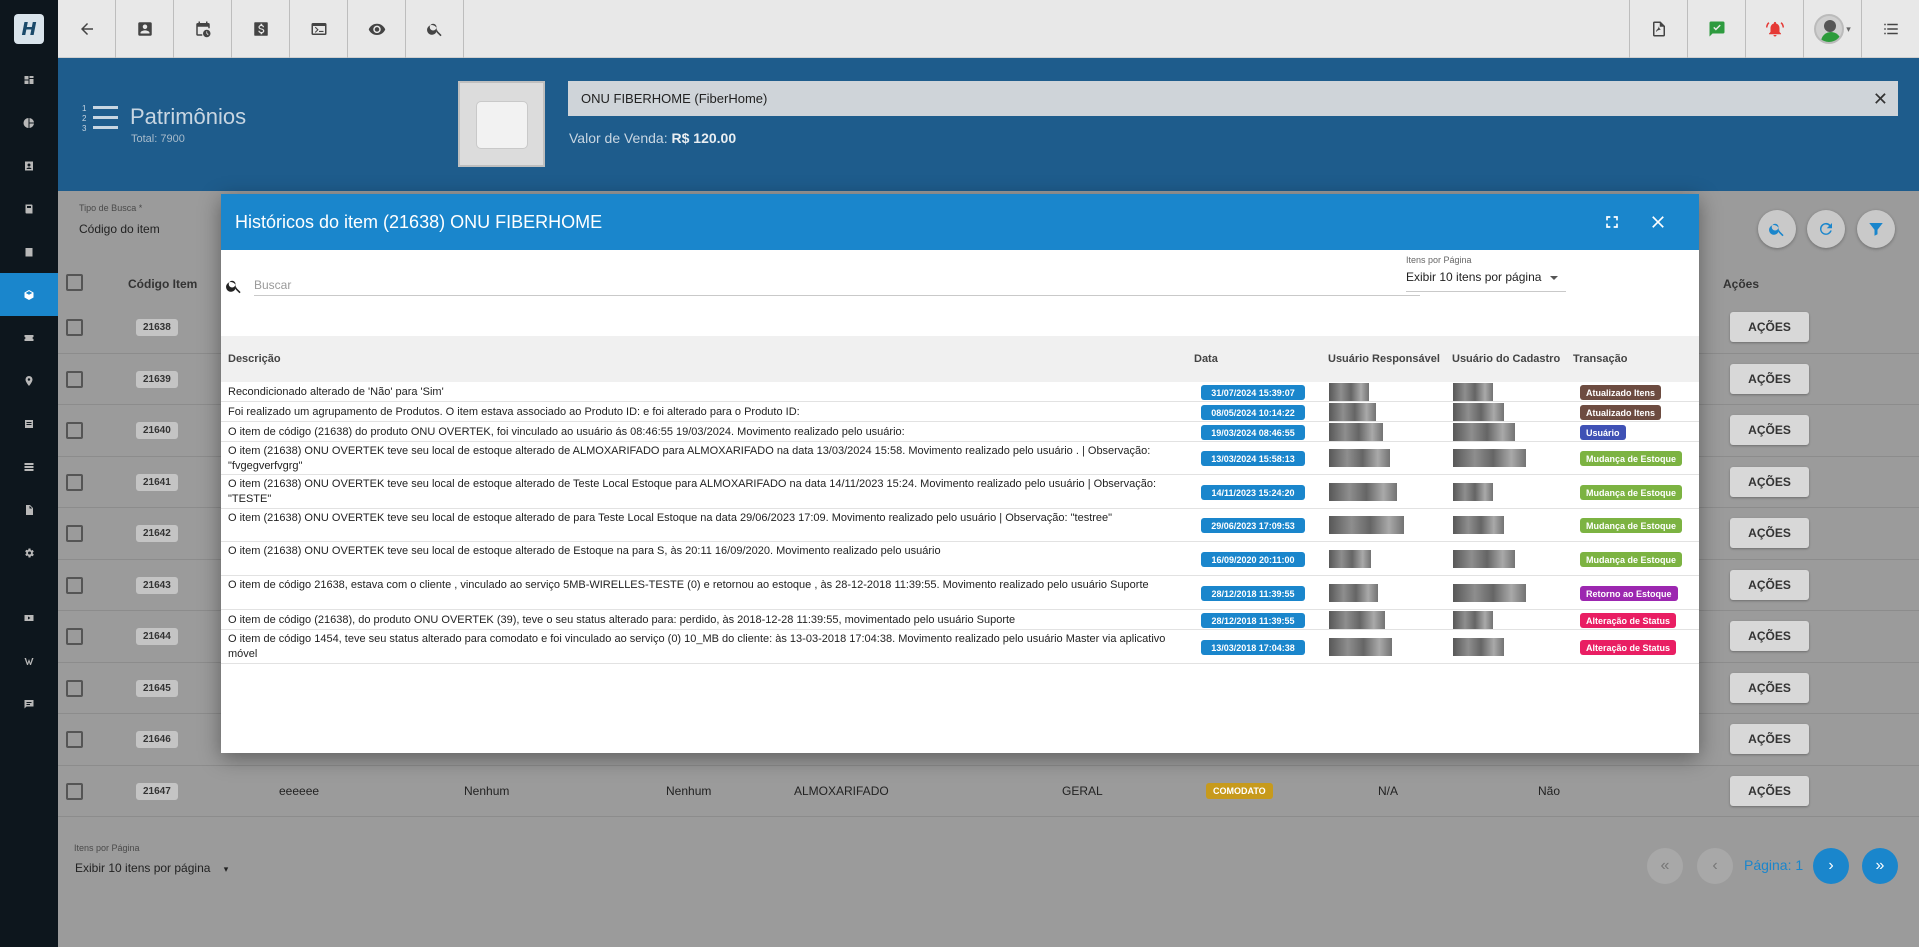  Describe the element at coordinates (29, 552) in the screenshot. I see `sidebar-item-settings` at that location.